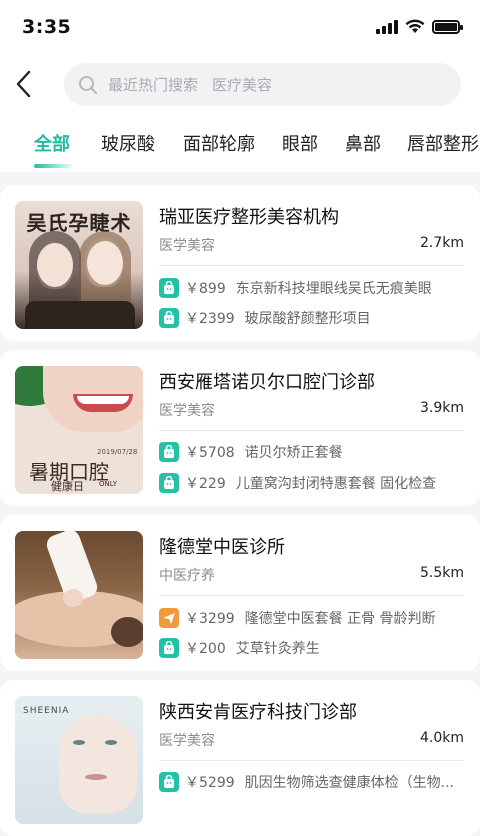 The image size is (480, 836). What do you see at coordinates (67, 486) in the screenshot?
I see `thumbnail-subtitle: 健康日` at bounding box center [67, 486].